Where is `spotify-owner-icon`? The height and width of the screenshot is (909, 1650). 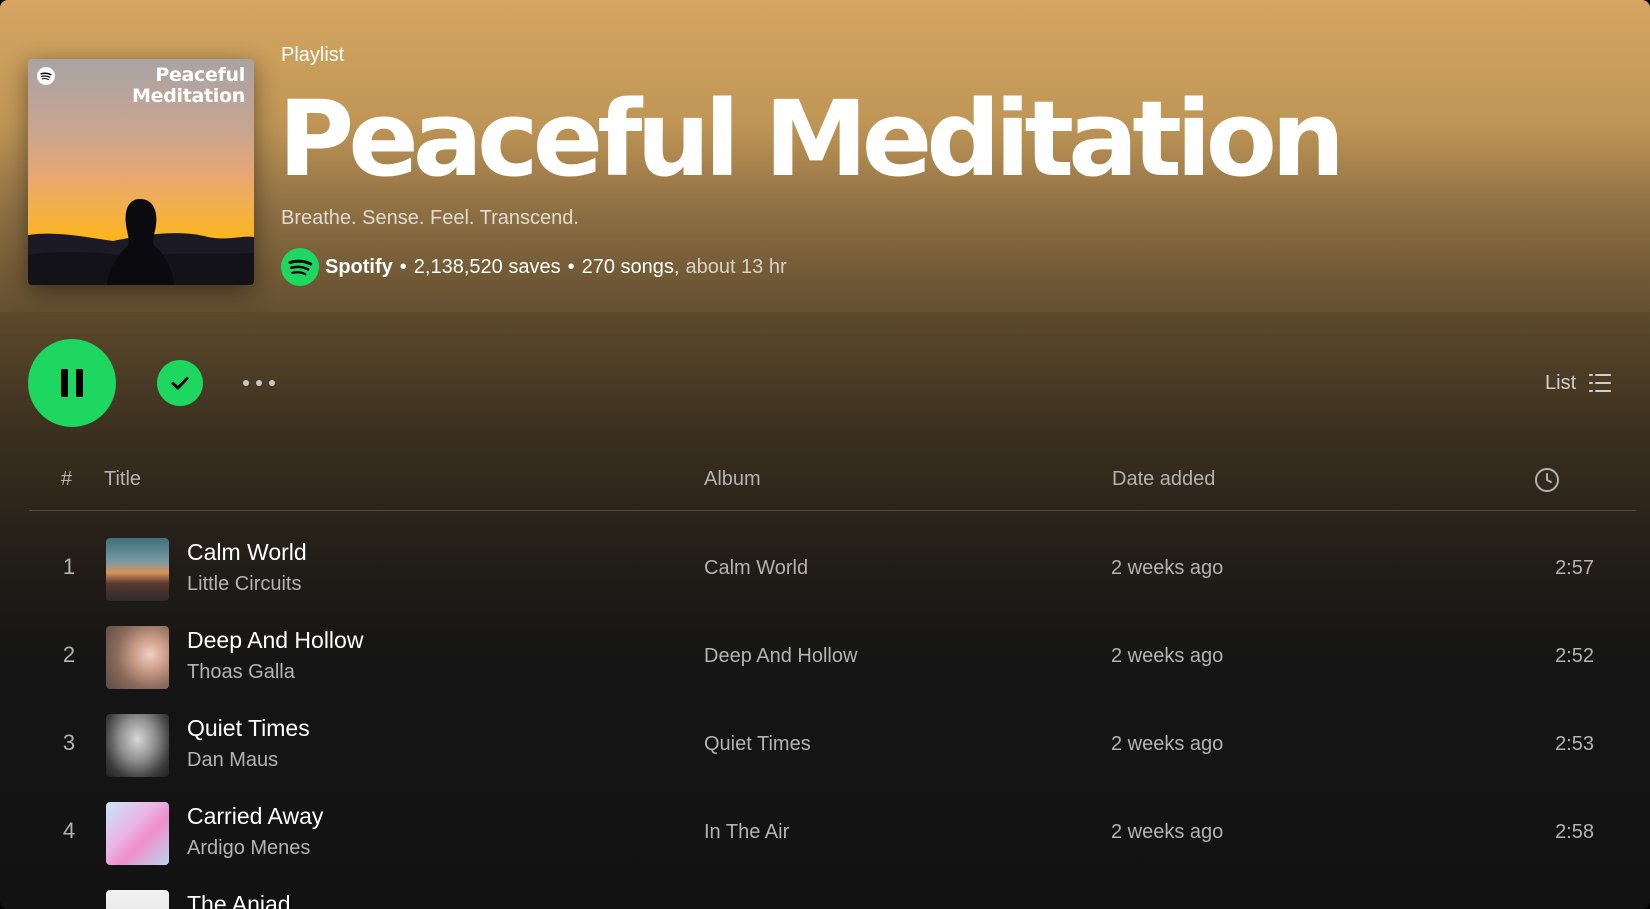 spotify-owner-icon is located at coordinates (300, 267).